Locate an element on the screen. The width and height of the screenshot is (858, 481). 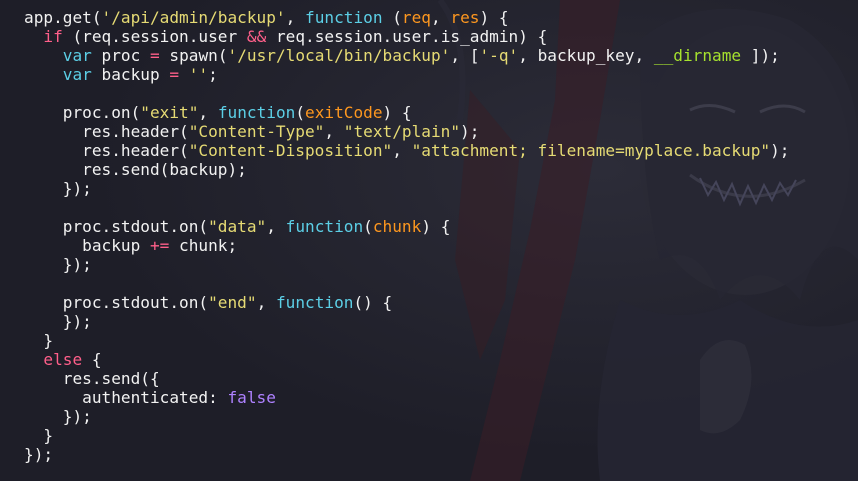
parameter-token: chunk is located at coordinates (397, 226).